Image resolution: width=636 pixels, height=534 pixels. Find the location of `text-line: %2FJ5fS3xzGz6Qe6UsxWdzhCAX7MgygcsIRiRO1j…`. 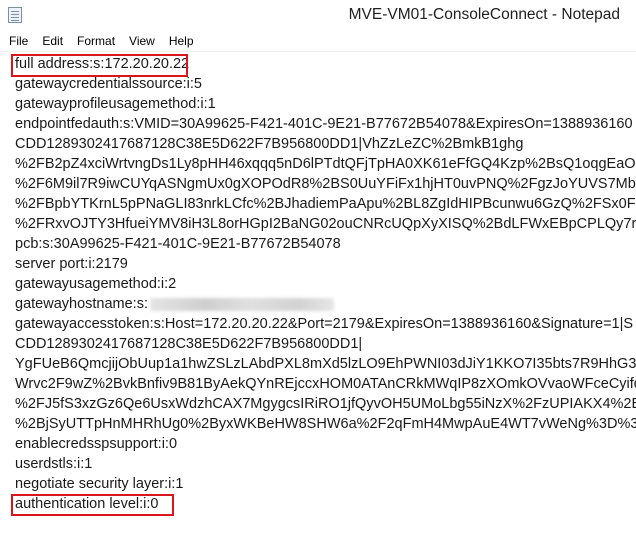

text-line: %2FJ5fS3xzGz6Qe6UsxWdzhCAX7MgygcsIRiRO1j… is located at coordinates (325, 404).